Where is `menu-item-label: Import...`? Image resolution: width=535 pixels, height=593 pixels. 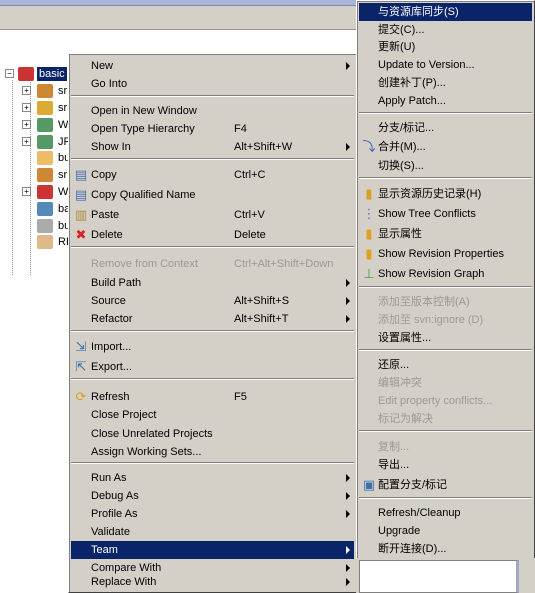
menu-item-label: Import... is located at coordinates (111, 347).